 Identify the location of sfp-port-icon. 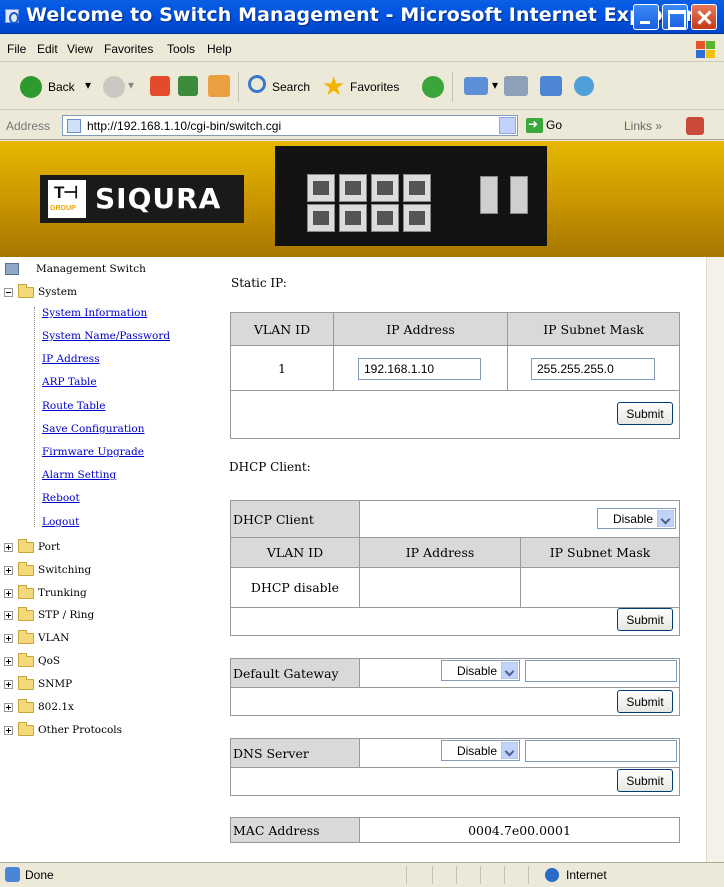
(519, 195).